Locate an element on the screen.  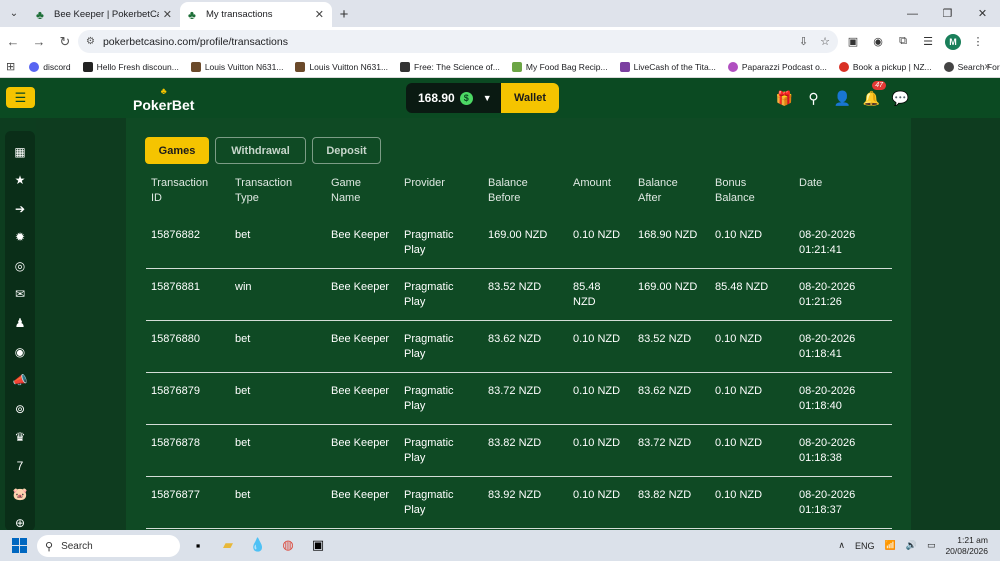
minimize-icon: — is located at coordinates (912, 13).